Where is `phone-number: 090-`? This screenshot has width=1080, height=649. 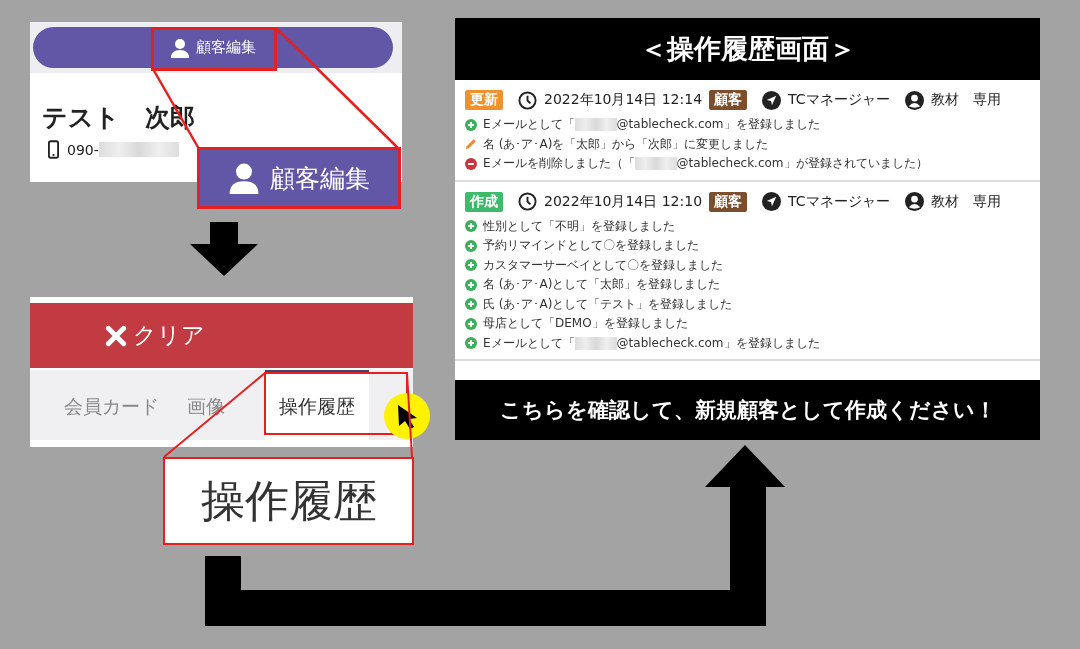
phone-number: 090- is located at coordinates (123, 149).